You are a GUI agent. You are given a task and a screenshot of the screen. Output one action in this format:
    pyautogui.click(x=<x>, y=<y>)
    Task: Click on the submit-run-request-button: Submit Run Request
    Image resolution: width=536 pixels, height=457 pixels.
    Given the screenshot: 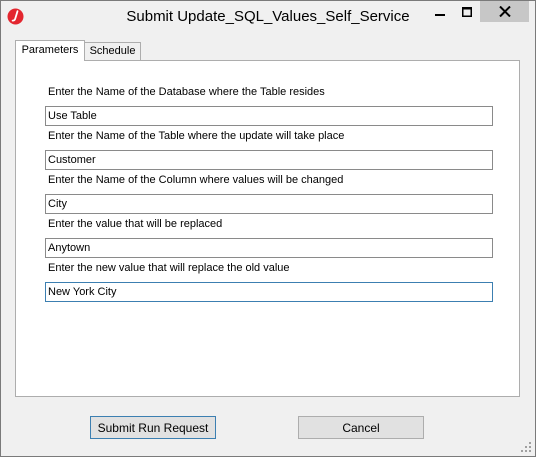 What is the action you would take?
    pyautogui.click(x=153, y=427)
    